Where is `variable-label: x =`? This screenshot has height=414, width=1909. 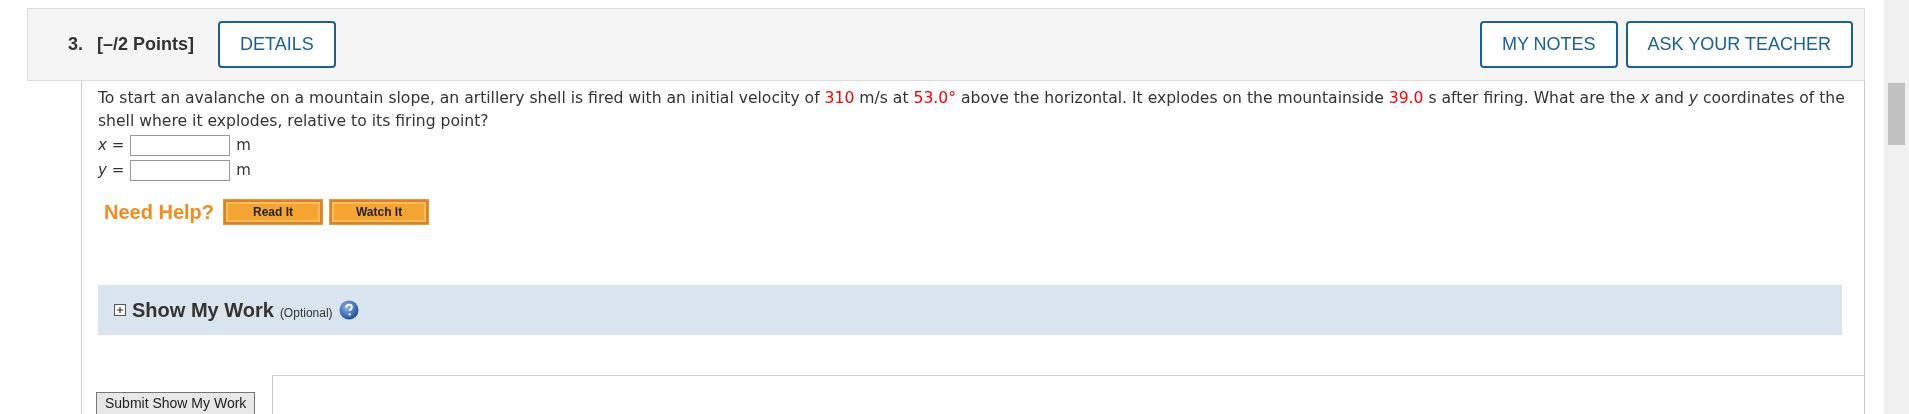 variable-label: x = is located at coordinates (111, 146).